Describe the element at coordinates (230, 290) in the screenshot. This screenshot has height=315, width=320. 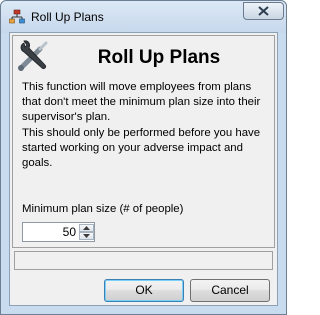
I see `cancel-button: Cancel` at that location.